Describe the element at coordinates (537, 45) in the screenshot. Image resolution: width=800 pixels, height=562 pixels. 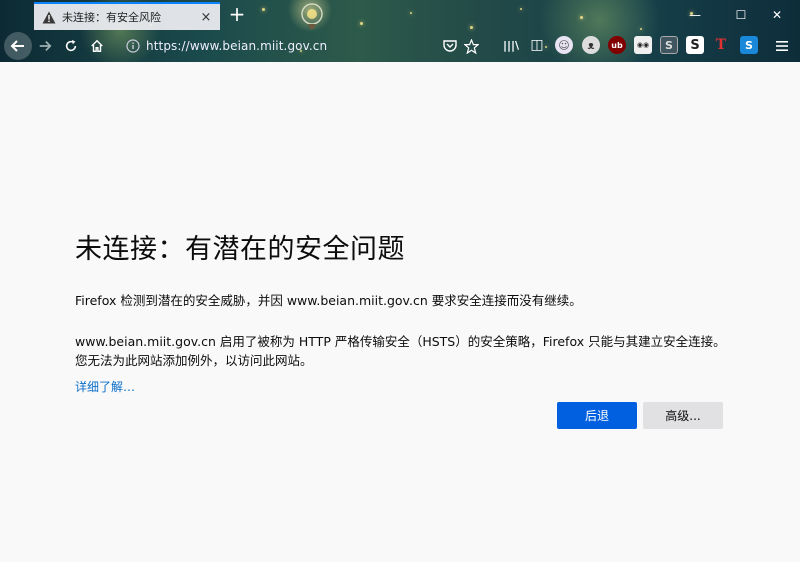
I see `reader-sidebar-icon: ◫` at that location.